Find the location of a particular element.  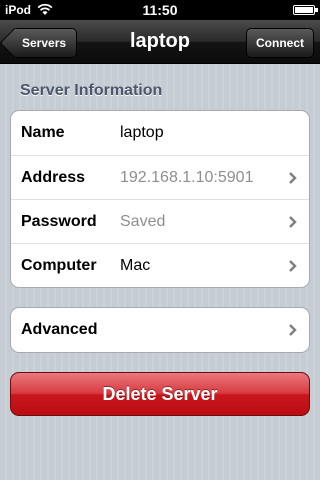

status-bar: iPod 11:50 is located at coordinates (160, 10).